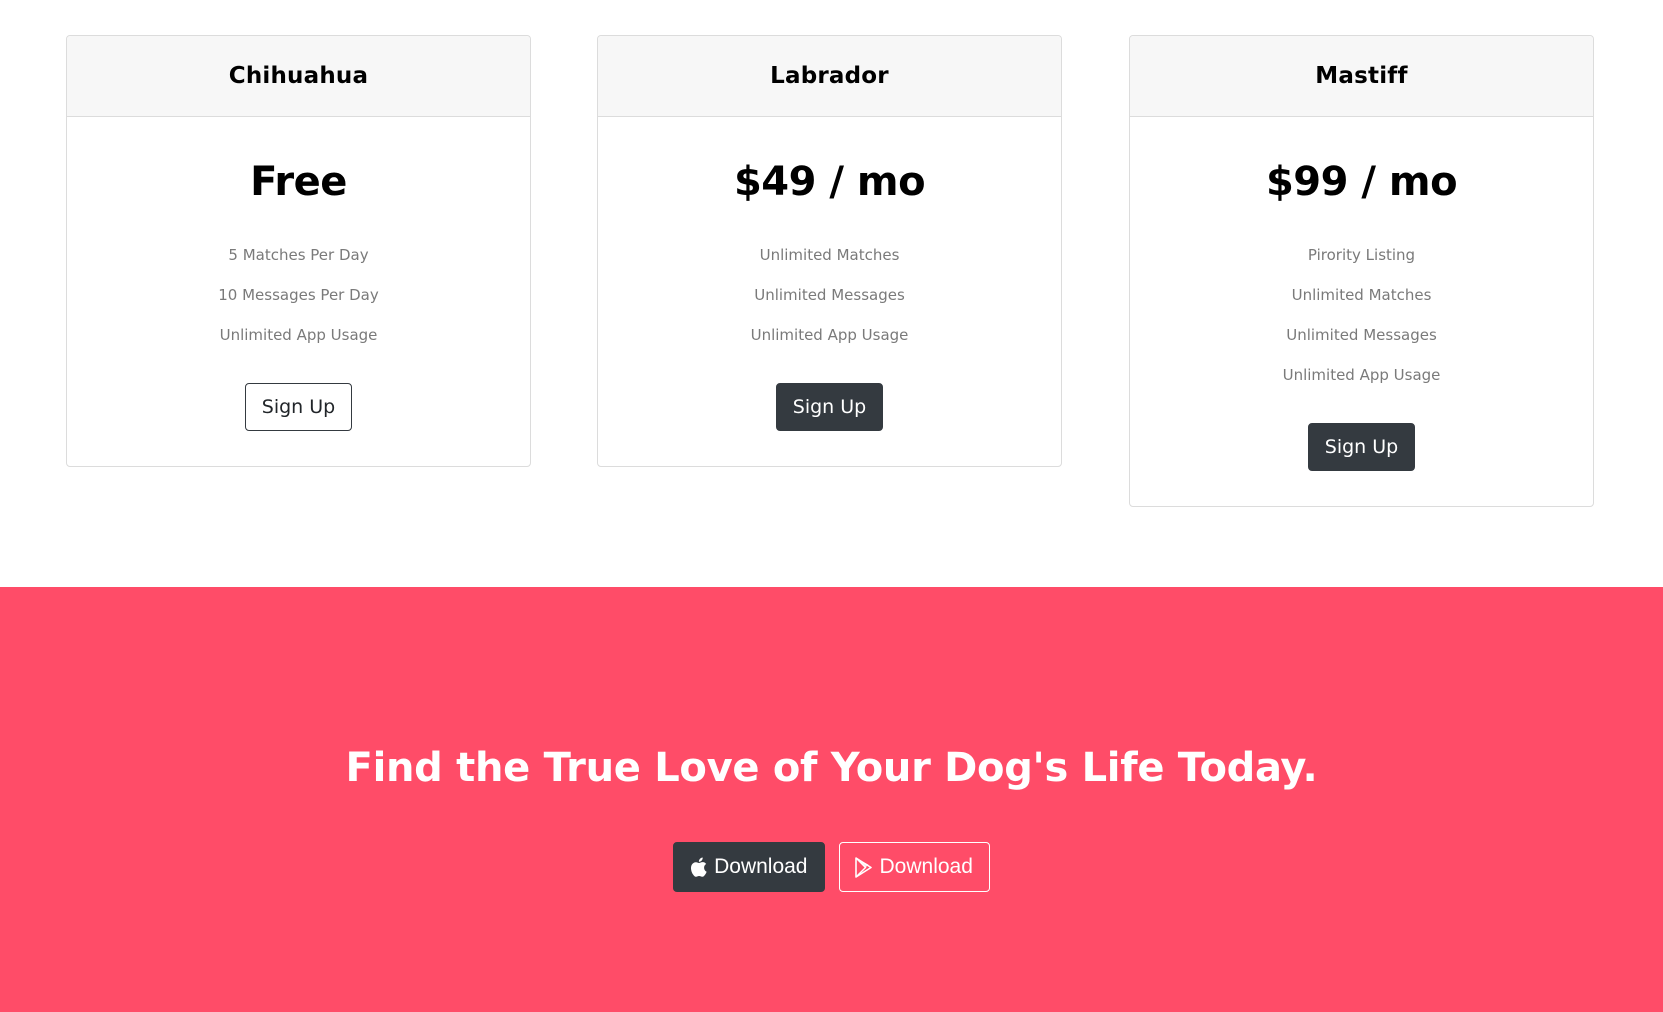  I want to click on feature-item: Pirority Listing, so click(1361, 255).